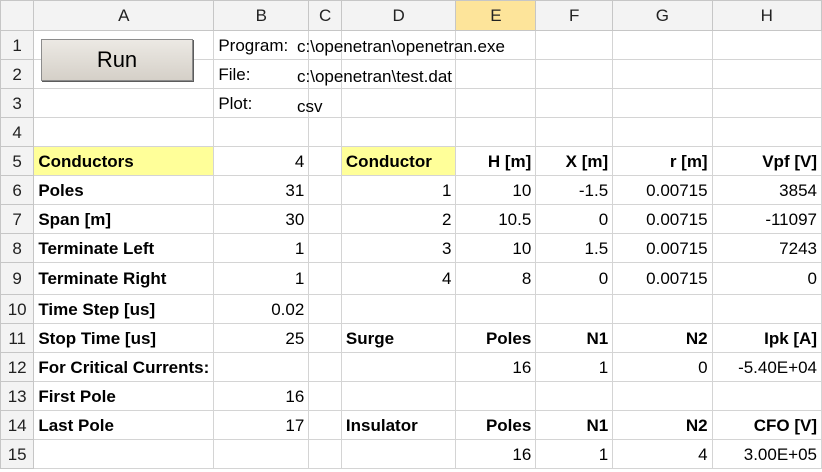 The width and height of the screenshot is (822, 472). Describe the element at coordinates (17, 190) in the screenshot. I see `row-header-6: 6` at that location.